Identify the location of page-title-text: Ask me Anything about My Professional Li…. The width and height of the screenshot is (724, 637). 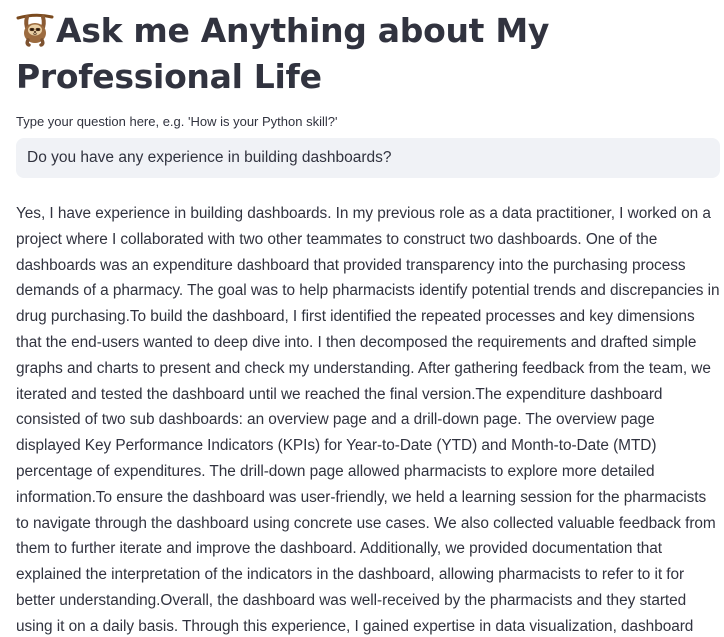
(283, 53).